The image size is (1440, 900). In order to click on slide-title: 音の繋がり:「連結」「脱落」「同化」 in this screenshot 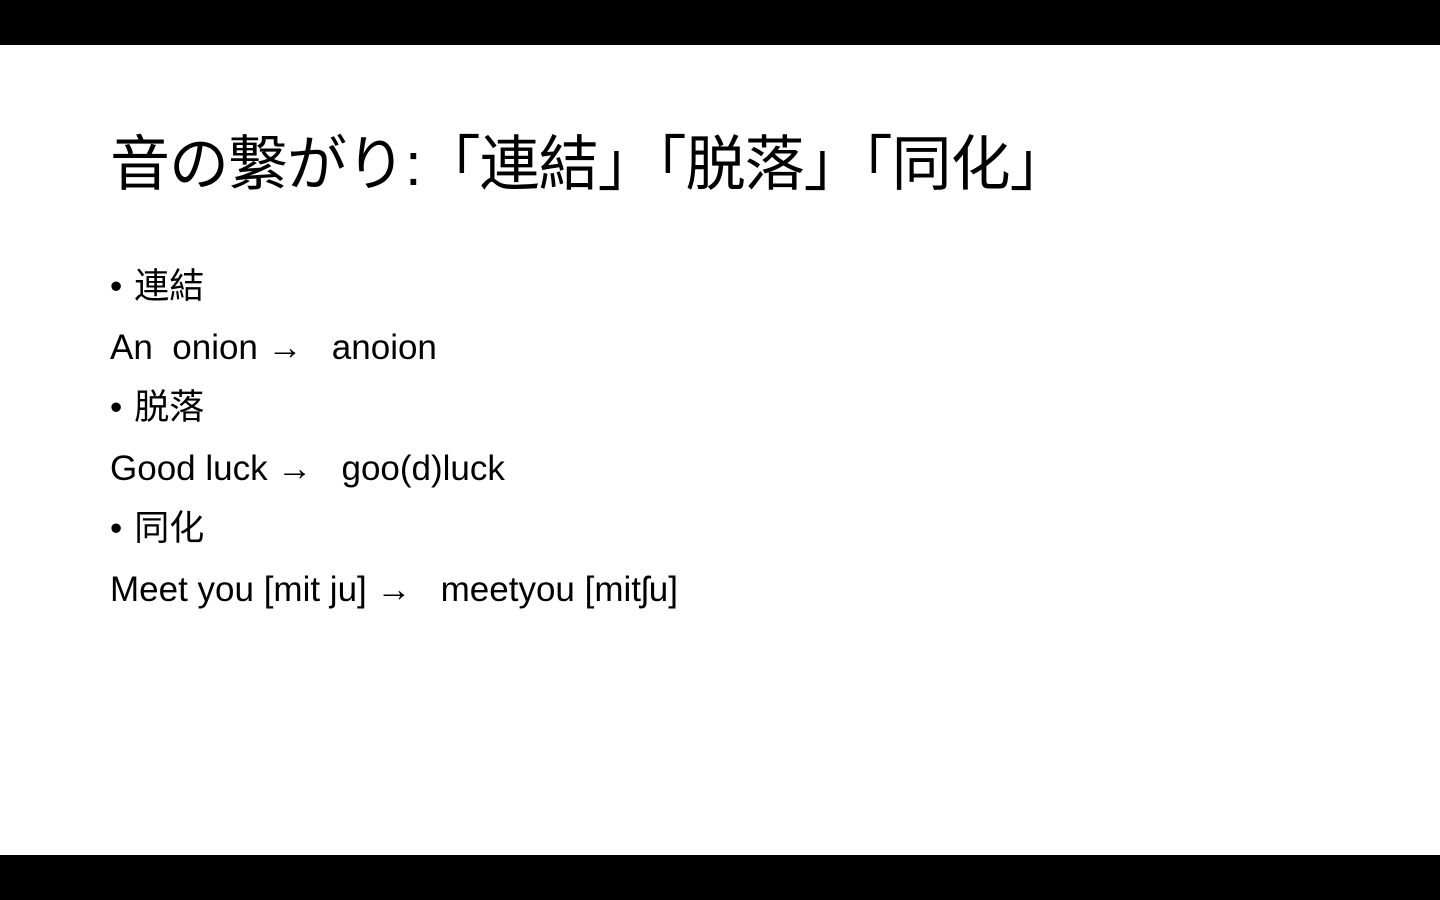, I will do `click(590, 164)`.